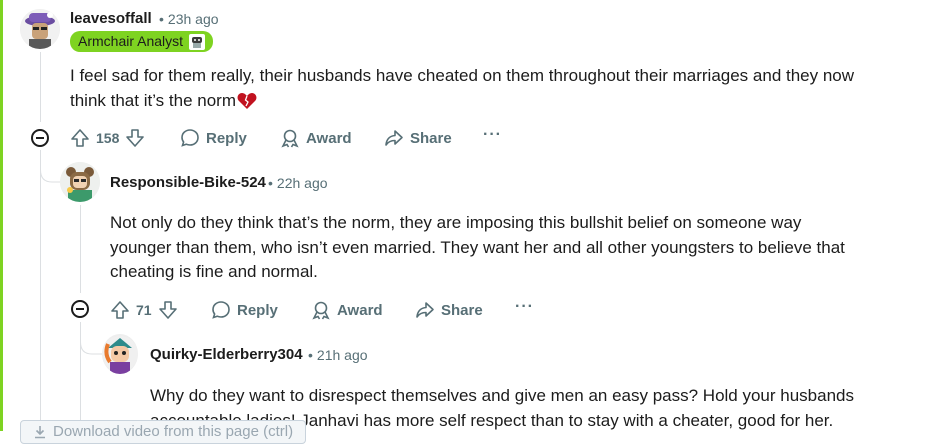 This screenshot has height=444, width=940. What do you see at coordinates (214, 271) in the screenshot?
I see `comment-body-line: cheating is fine and normal.` at bounding box center [214, 271].